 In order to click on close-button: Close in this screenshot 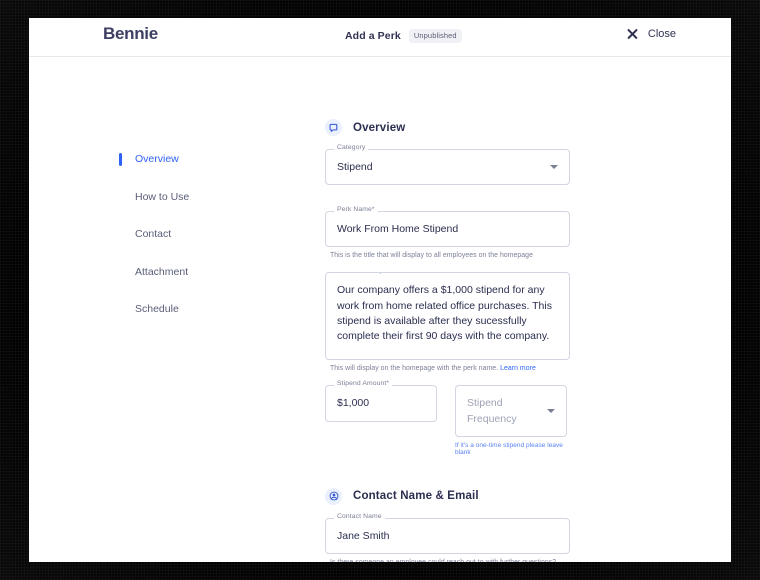, I will do `click(651, 33)`.